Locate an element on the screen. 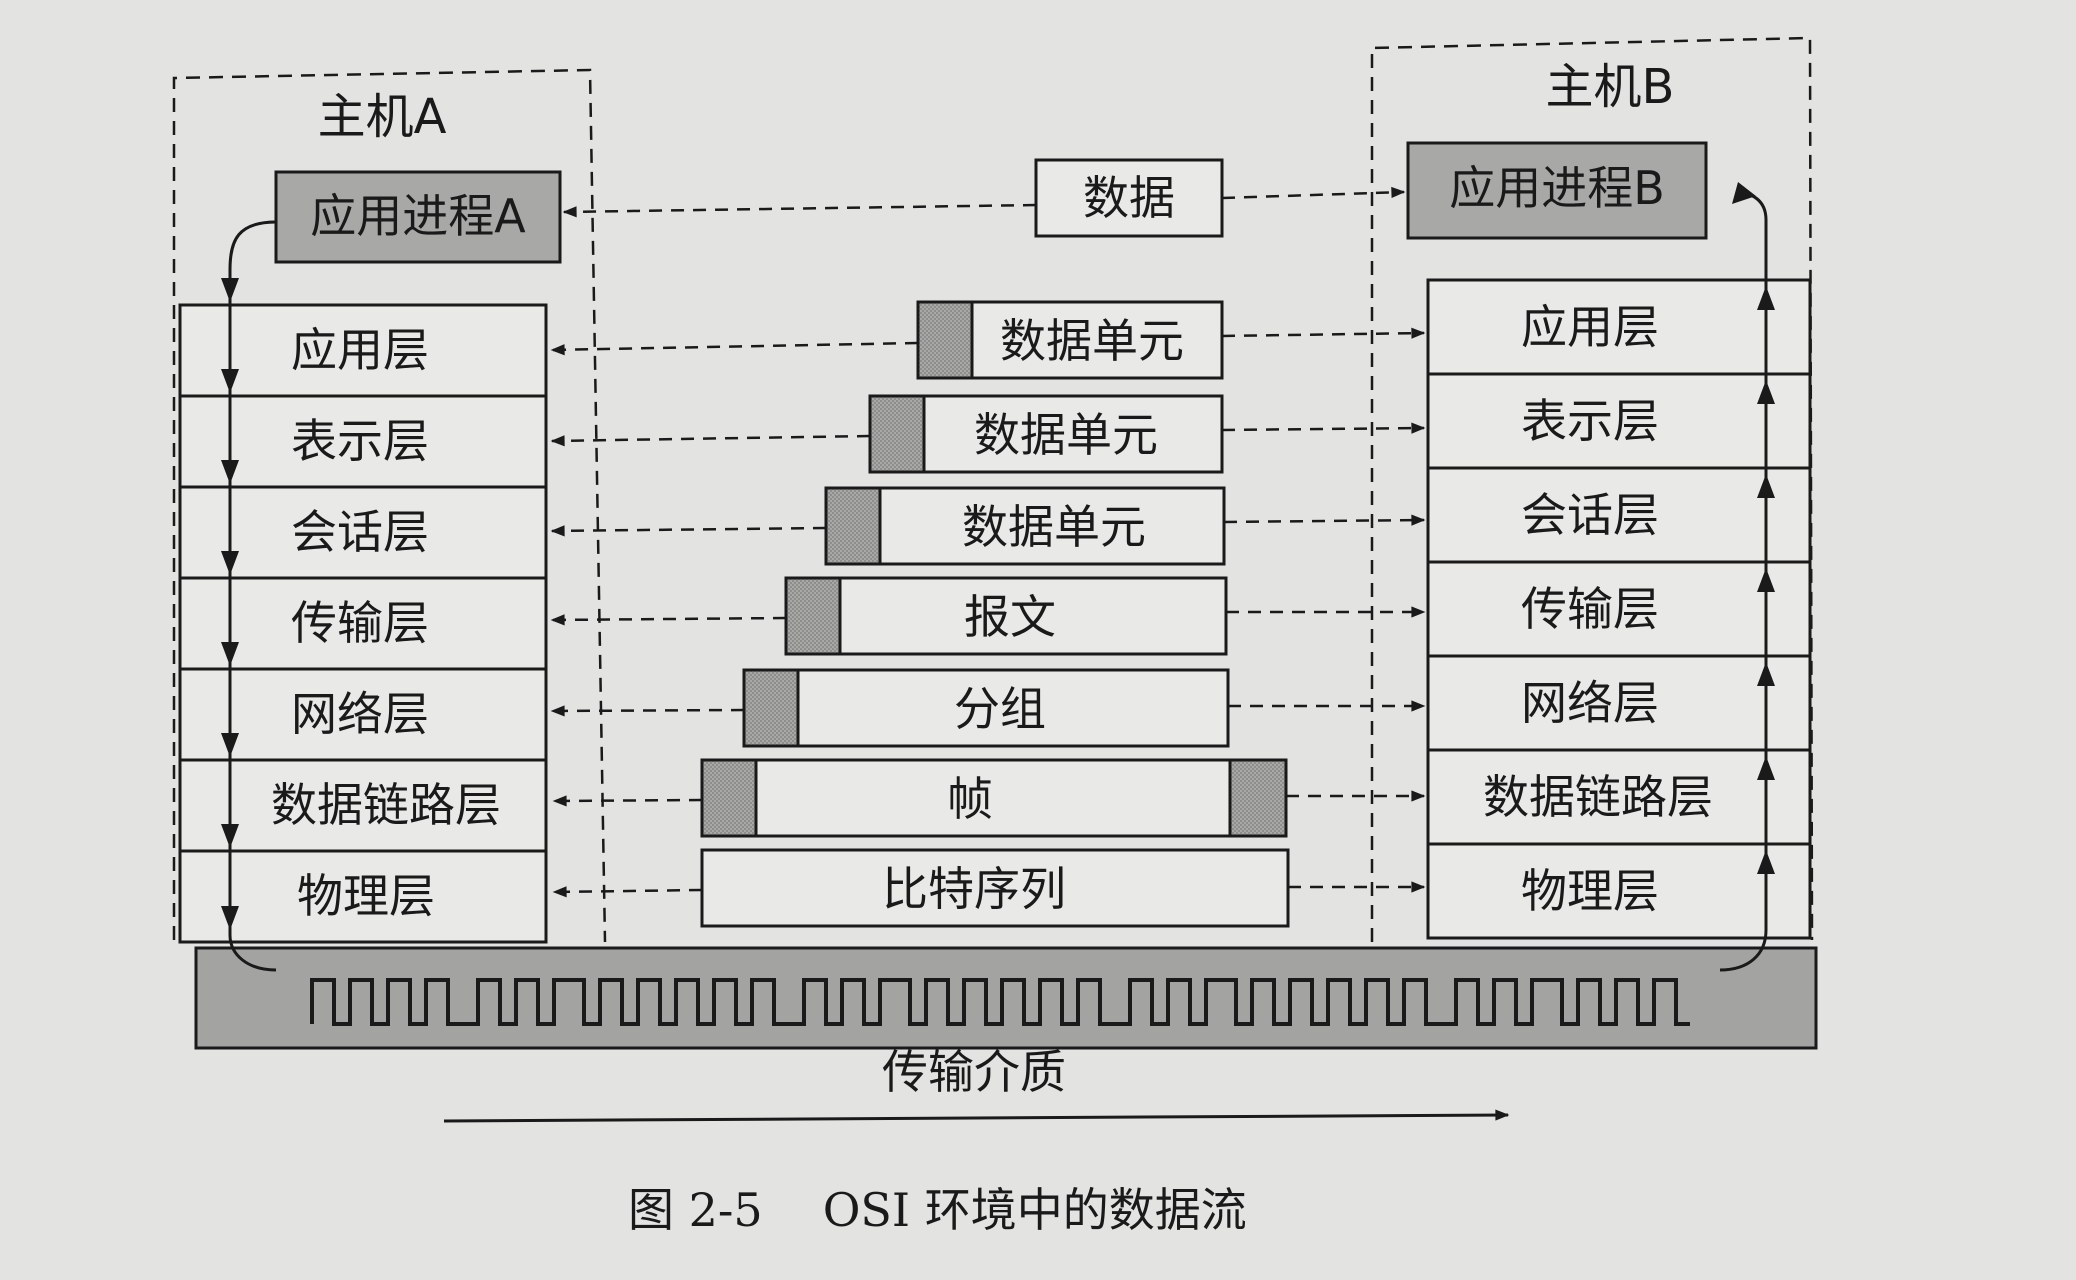  figure-caption: 图 2-5 OSI 环境中的数据流 is located at coordinates (937, 1210).